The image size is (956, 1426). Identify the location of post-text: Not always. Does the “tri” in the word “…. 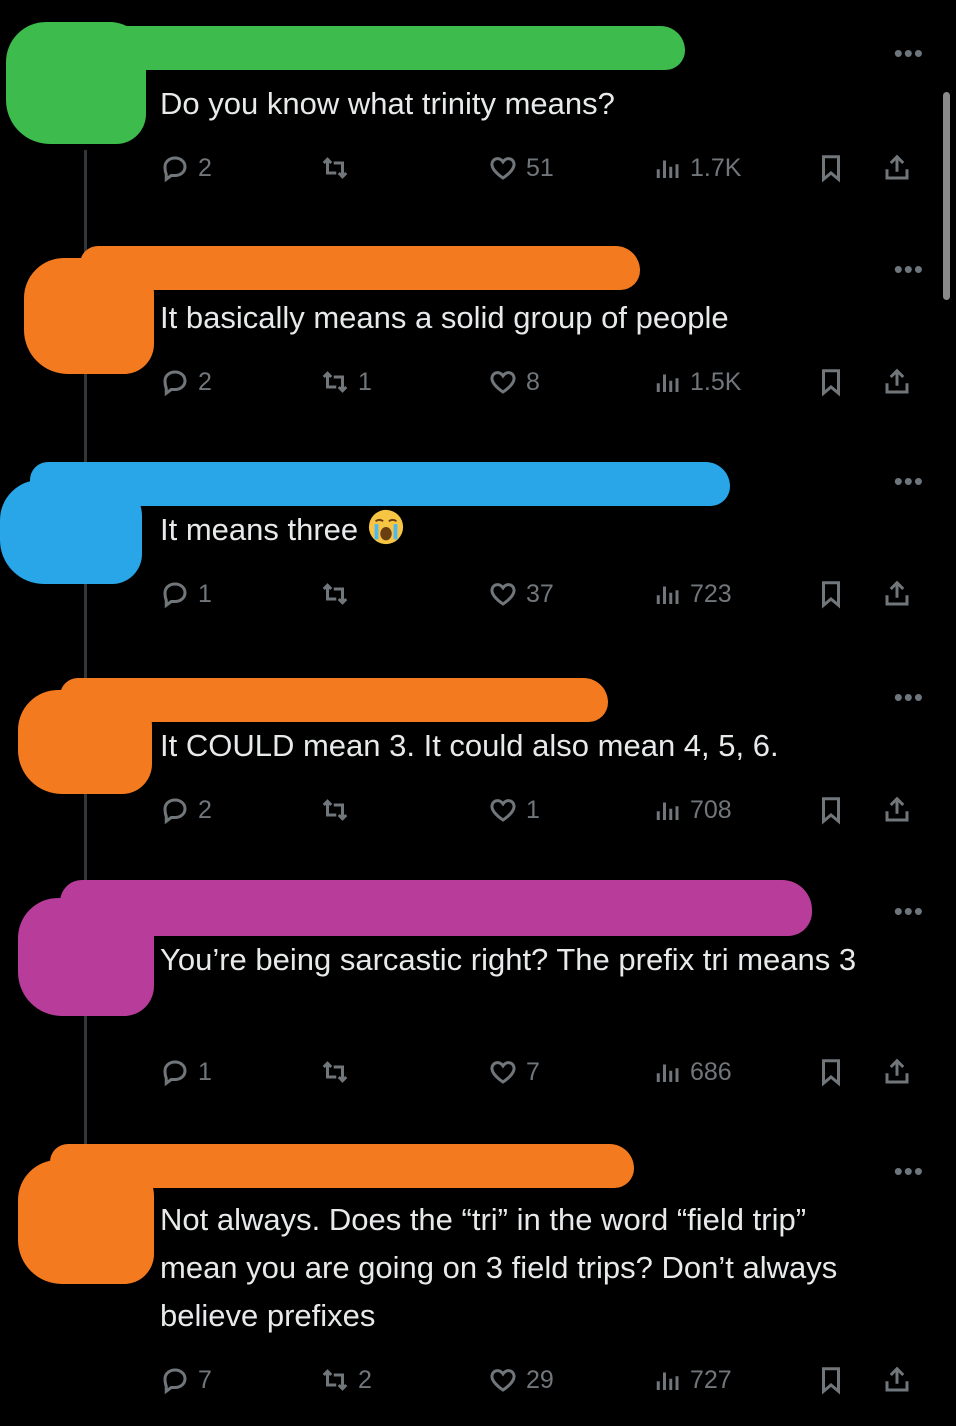
(499, 1267).